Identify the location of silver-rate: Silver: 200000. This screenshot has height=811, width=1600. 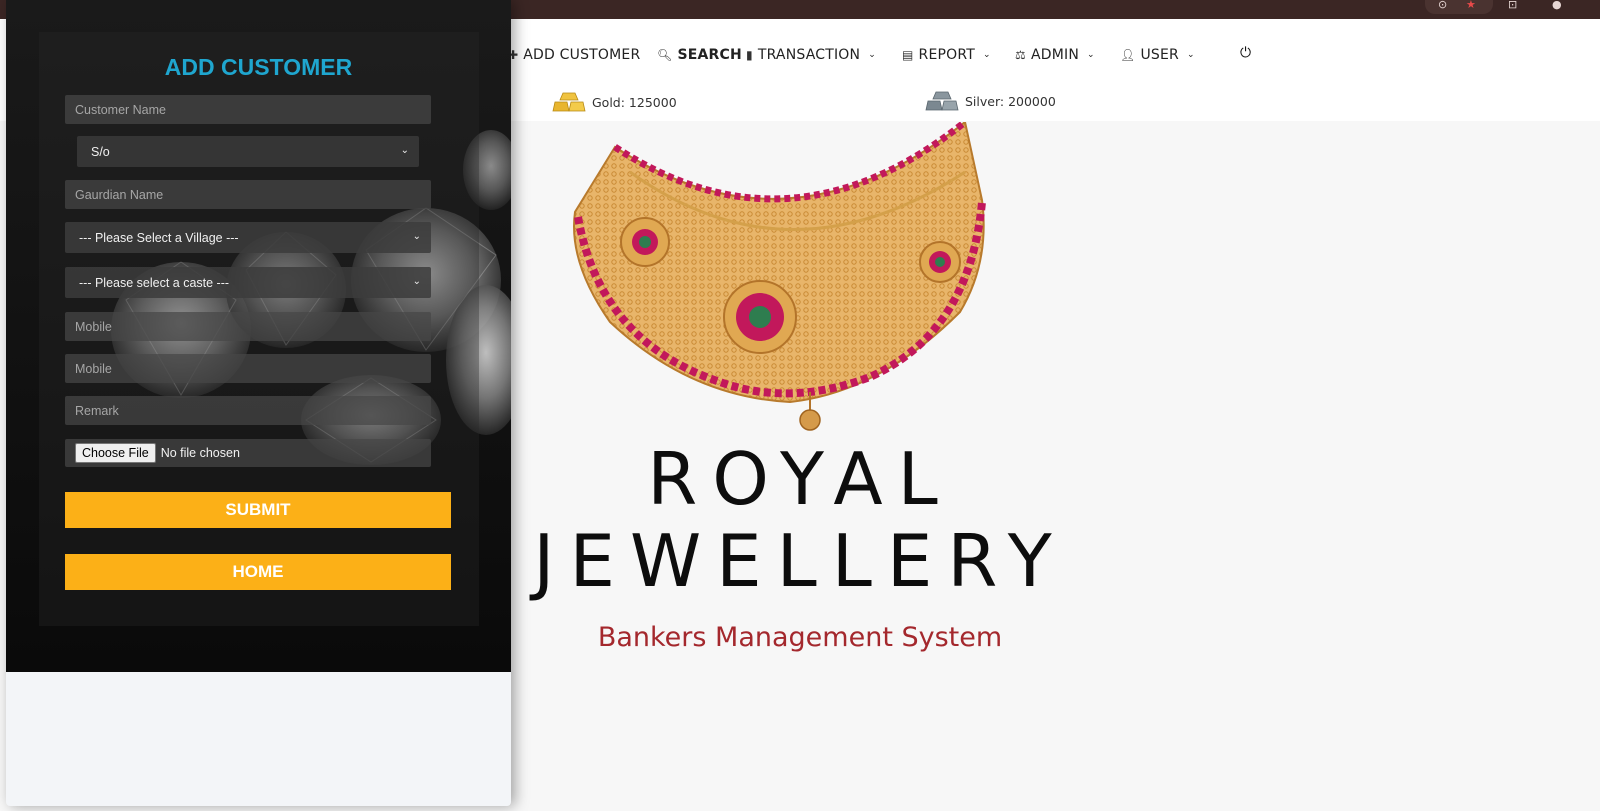
(990, 101).